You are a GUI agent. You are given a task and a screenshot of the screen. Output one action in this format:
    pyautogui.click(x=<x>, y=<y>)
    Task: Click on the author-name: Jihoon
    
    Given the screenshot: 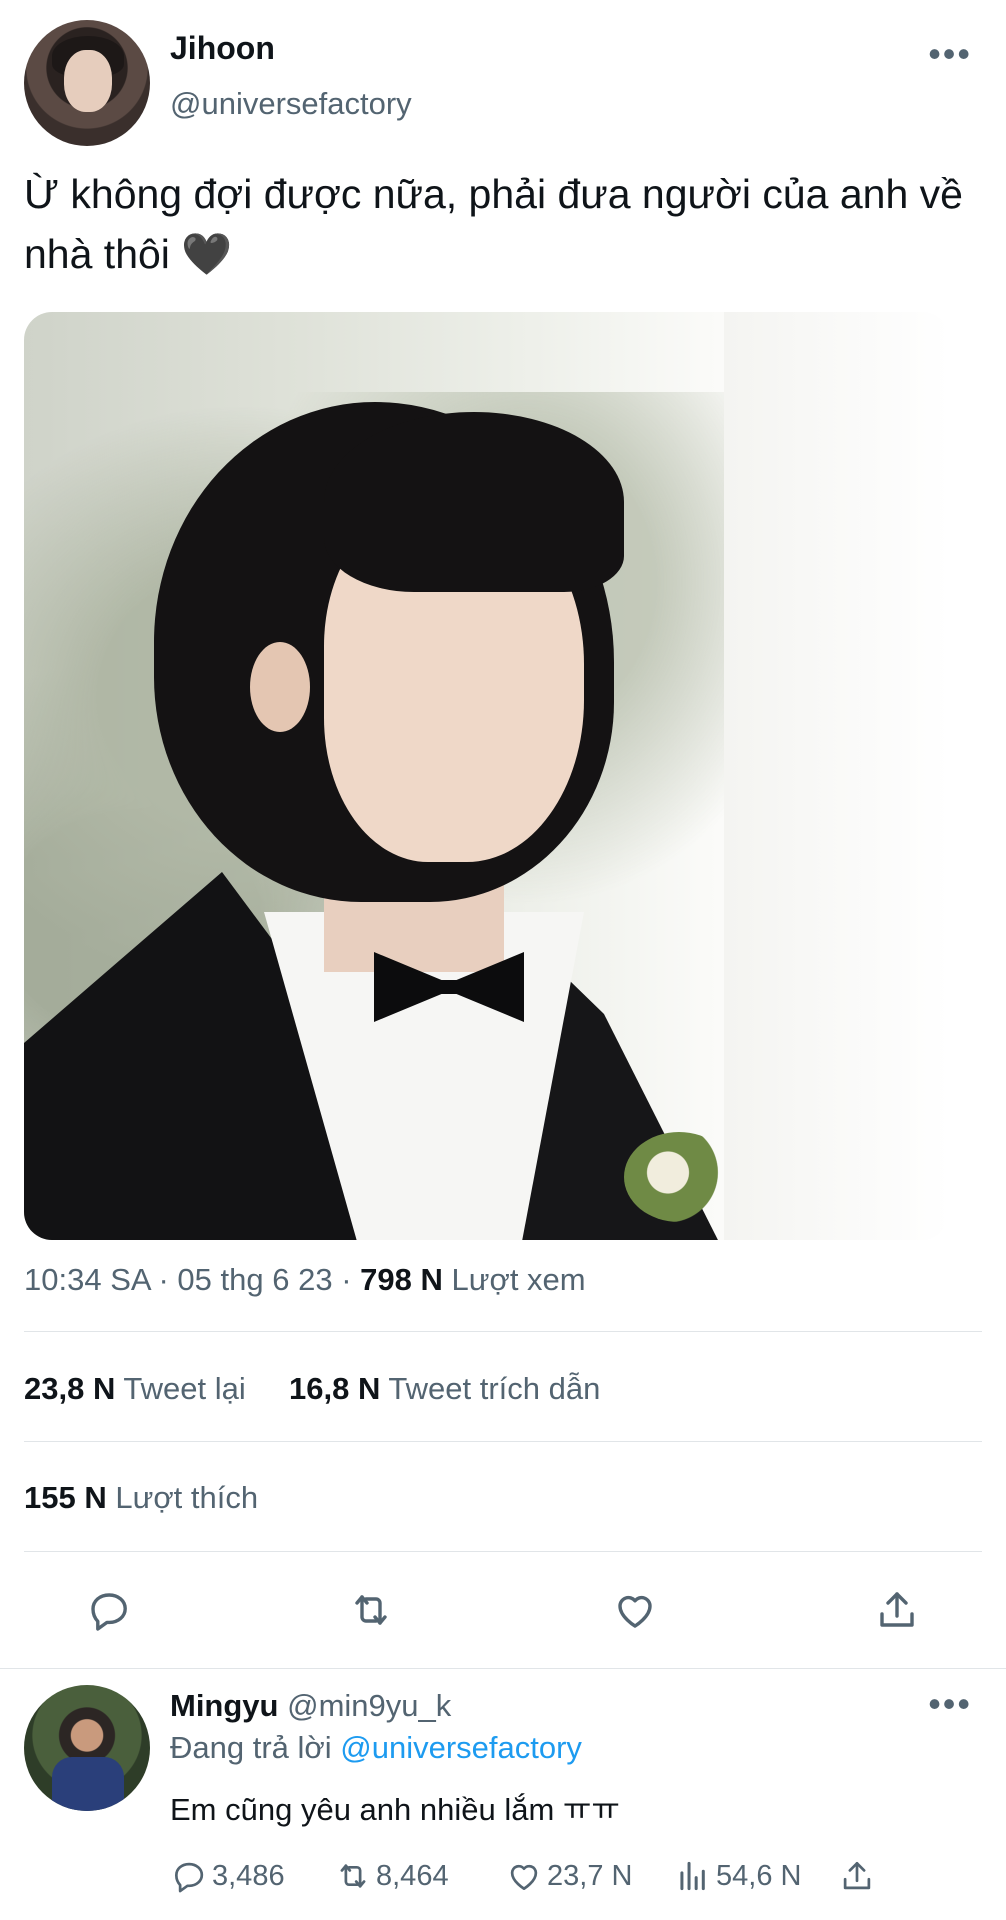 What is the action you would take?
    pyautogui.click(x=222, y=48)
    